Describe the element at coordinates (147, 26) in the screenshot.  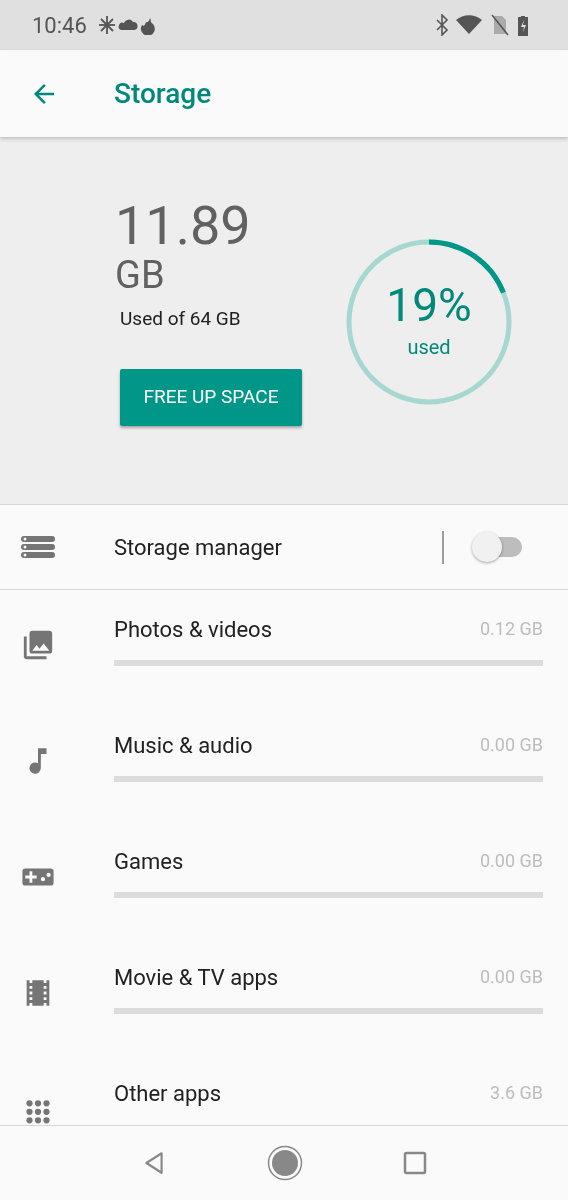
I see `flame-icon` at that location.